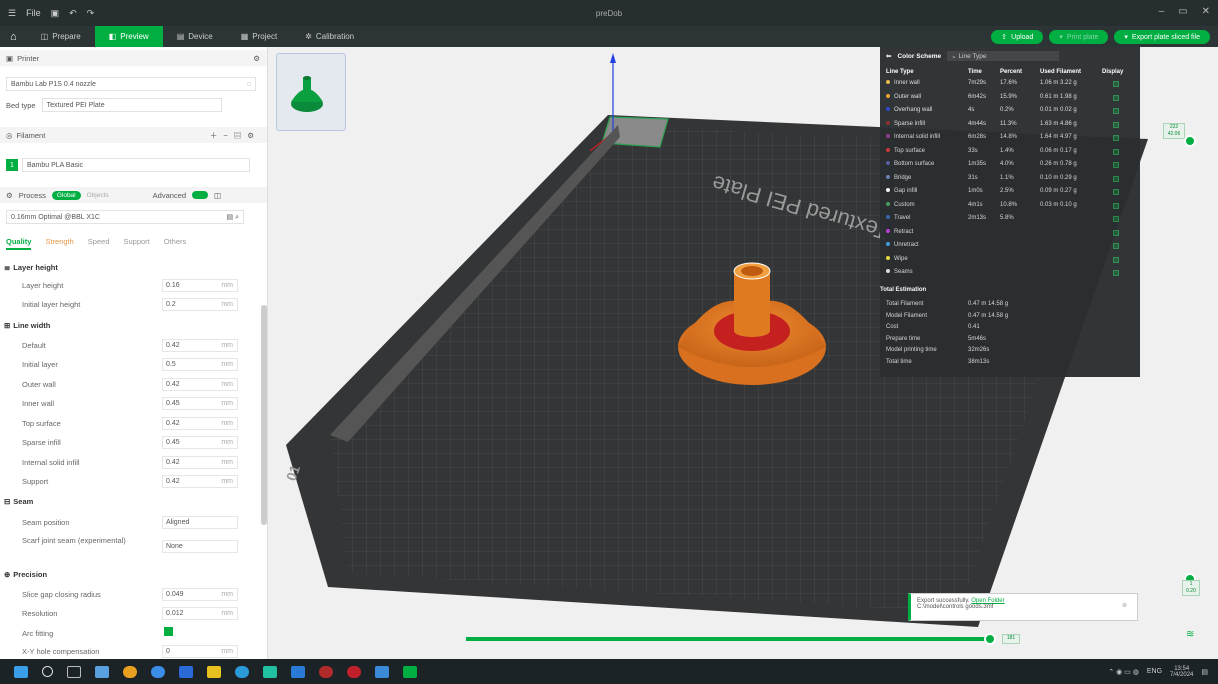 The width and height of the screenshot is (1218, 684). Describe the element at coordinates (136, 165) in the screenshot. I see `filament-select: Bambu PLA Basic` at that location.